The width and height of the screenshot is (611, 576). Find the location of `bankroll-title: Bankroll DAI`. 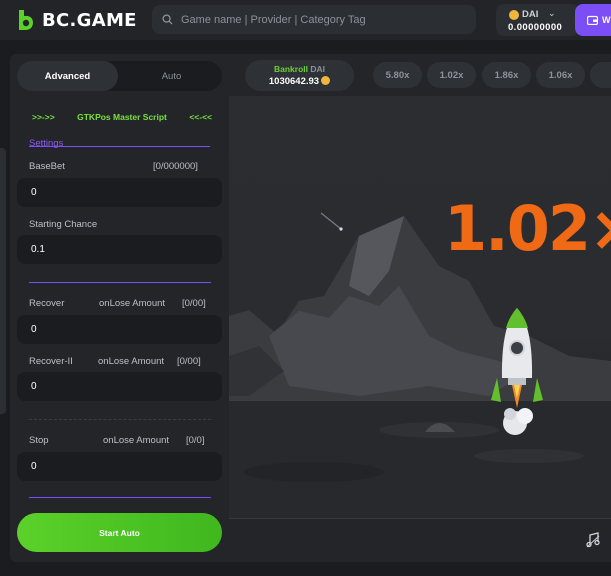

bankroll-title: Bankroll DAI is located at coordinates (299, 69).